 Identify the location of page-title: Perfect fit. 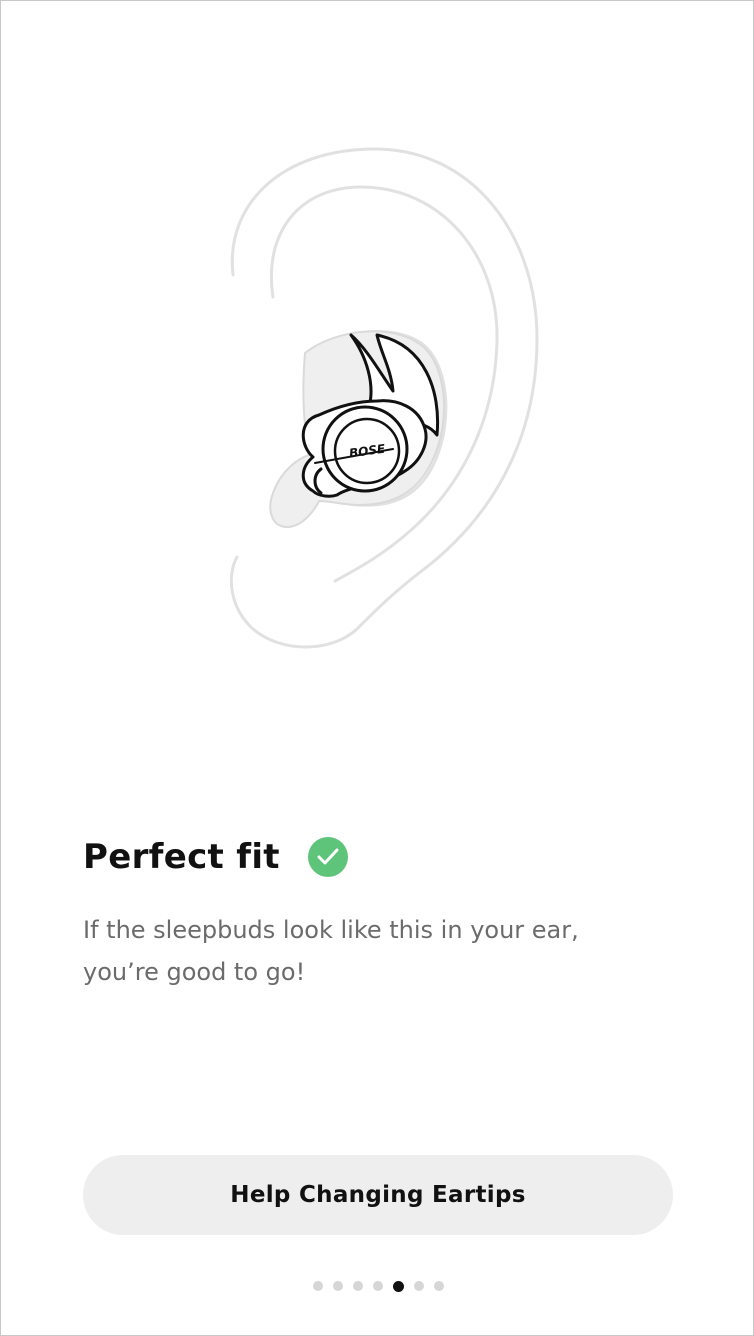
(181, 857).